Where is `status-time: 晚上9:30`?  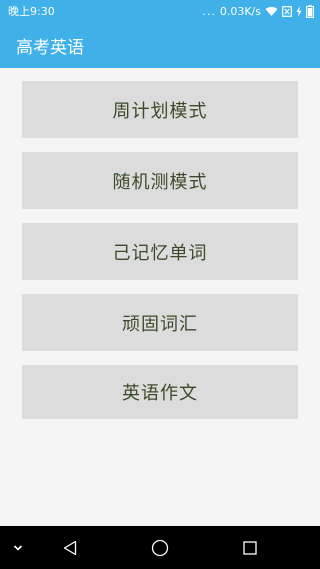 status-time: 晚上9:30 is located at coordinates (31, 11).